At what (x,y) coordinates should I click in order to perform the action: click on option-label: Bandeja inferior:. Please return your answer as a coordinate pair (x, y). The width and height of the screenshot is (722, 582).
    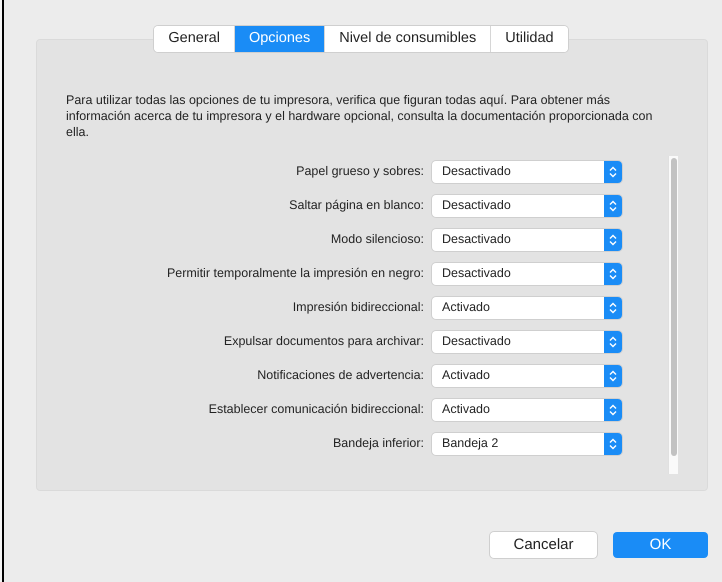
    Looking at the image, I should click on (378, 443).